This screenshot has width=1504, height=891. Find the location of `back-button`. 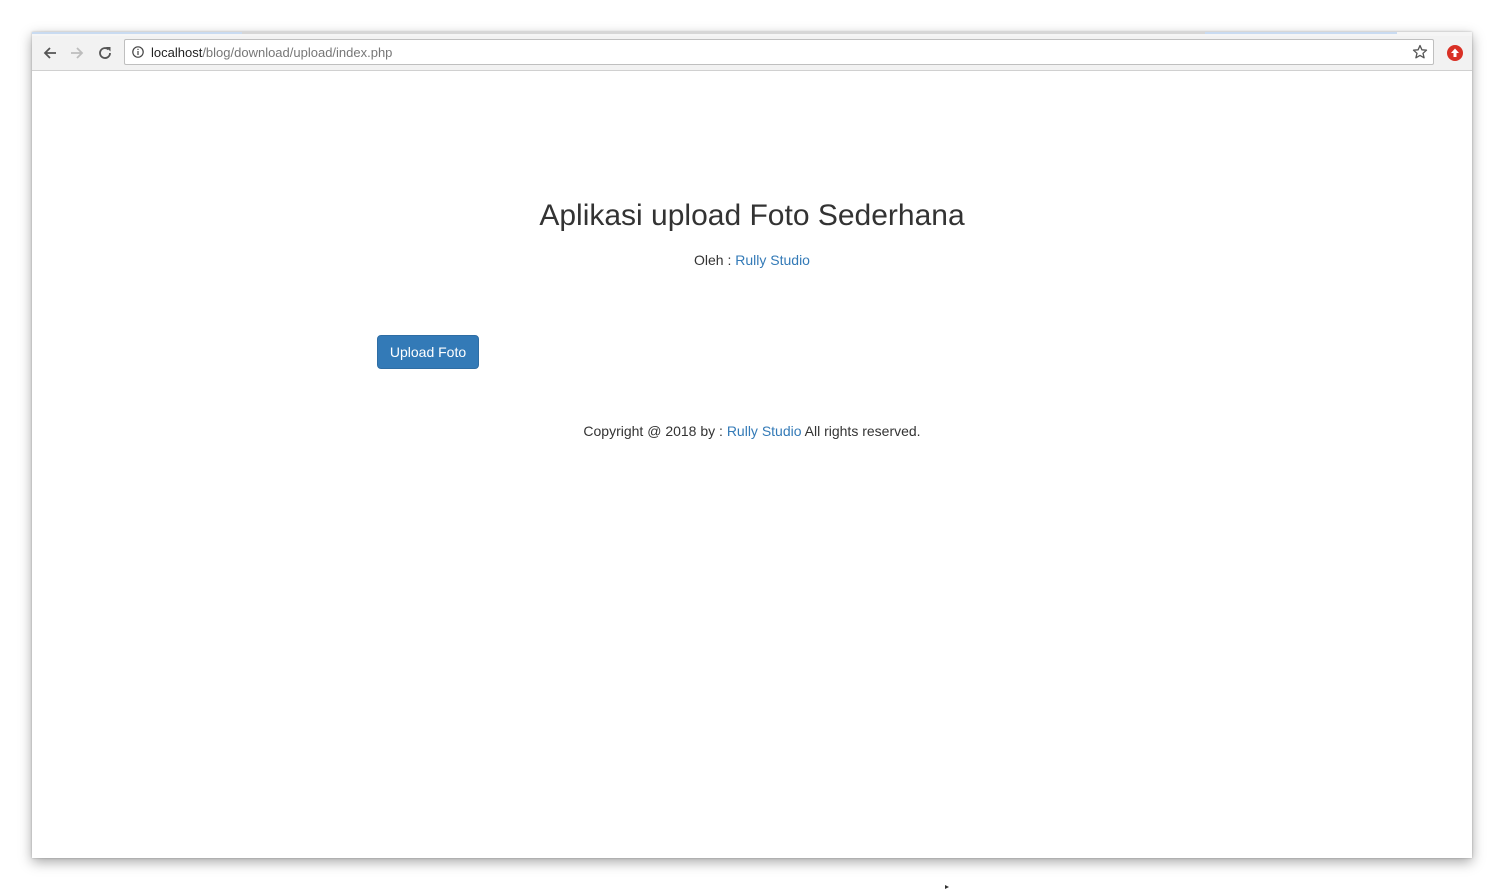

back-button is located at coordinates (50, 53).